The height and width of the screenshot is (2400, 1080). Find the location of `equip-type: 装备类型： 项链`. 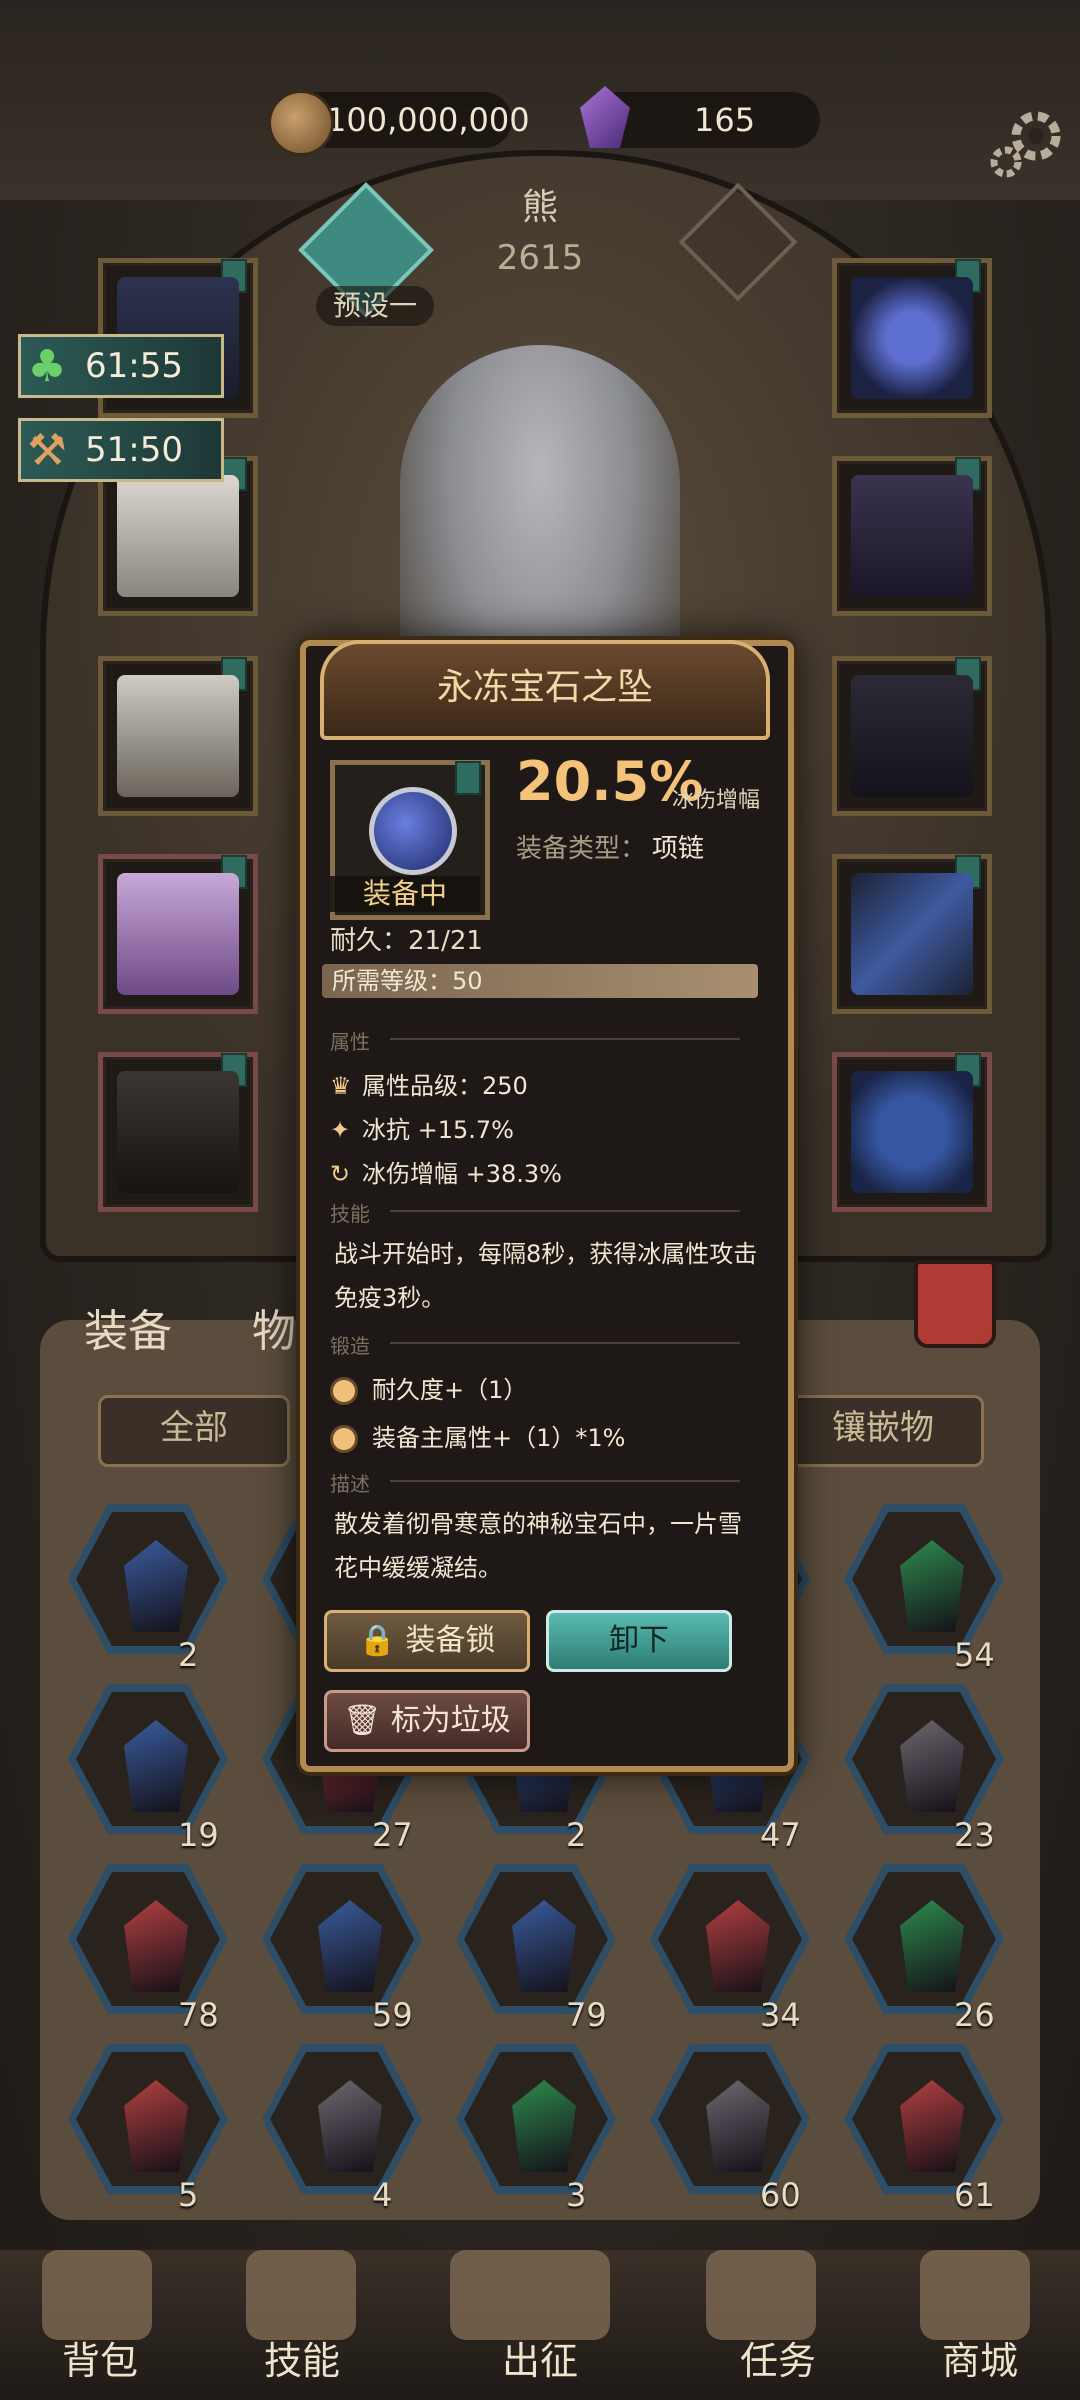

equip-type: 装备类型： 项链 is located at coordinates (610, 846).